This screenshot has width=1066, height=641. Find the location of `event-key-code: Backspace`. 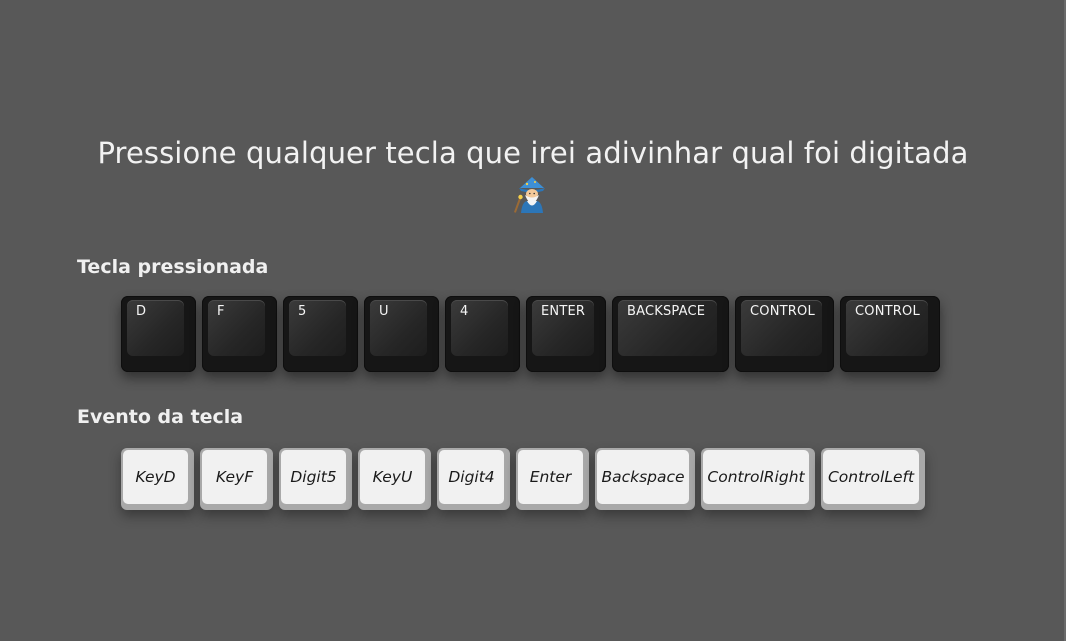

event-key-code: Backspace is located at coordinates (643, 477).